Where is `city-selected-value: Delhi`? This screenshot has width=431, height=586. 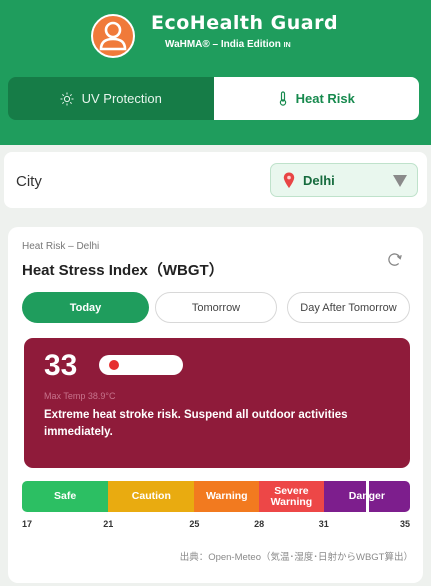
city-selected-value: Delhi is located at coordinates (319, 180).